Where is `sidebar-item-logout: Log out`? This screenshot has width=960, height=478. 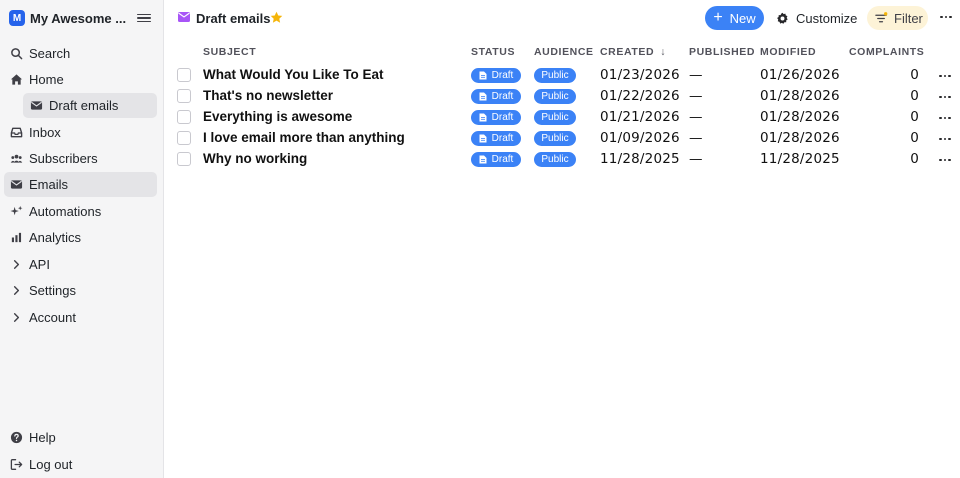
sidebar-item-logout: Log out is located at coordinates (80, 464).